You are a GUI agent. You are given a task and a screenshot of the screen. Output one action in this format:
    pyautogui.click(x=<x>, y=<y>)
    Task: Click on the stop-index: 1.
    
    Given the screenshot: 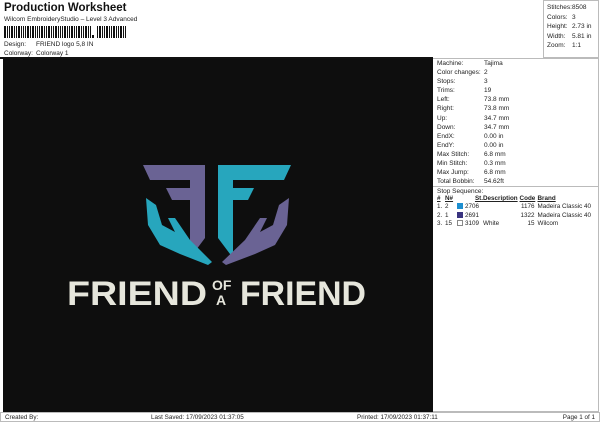 What is the action you would take?
    pyautogui.click(x=440, y=207)
    